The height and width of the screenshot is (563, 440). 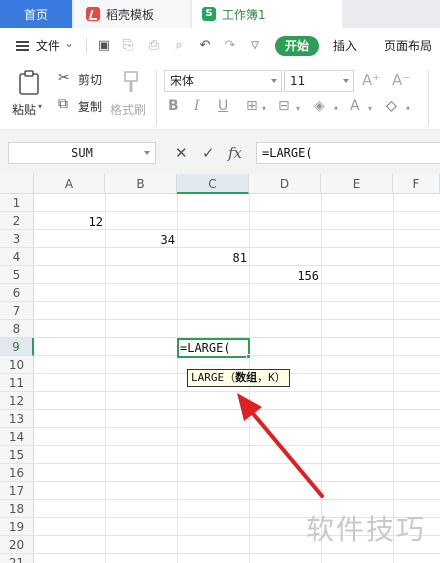 What do you see at coordinates (36, 14) in the screenshot?
I see `tab-home: 首页` at bounding box center [36, 14].